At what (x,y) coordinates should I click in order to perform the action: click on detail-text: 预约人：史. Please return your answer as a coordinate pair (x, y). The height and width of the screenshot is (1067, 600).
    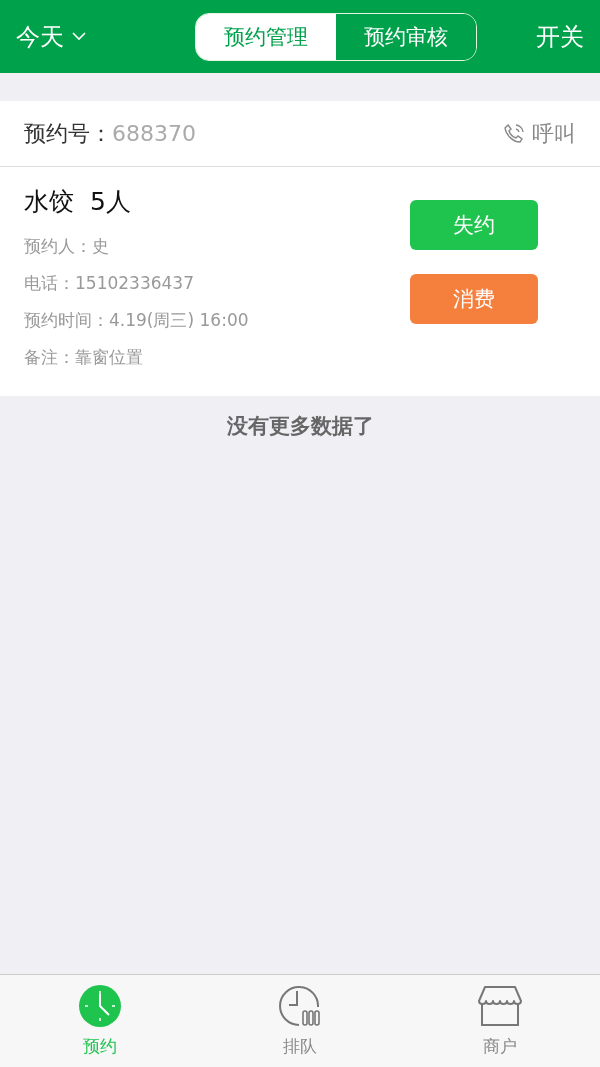
    Looking at the image, I should click on (67, 246).